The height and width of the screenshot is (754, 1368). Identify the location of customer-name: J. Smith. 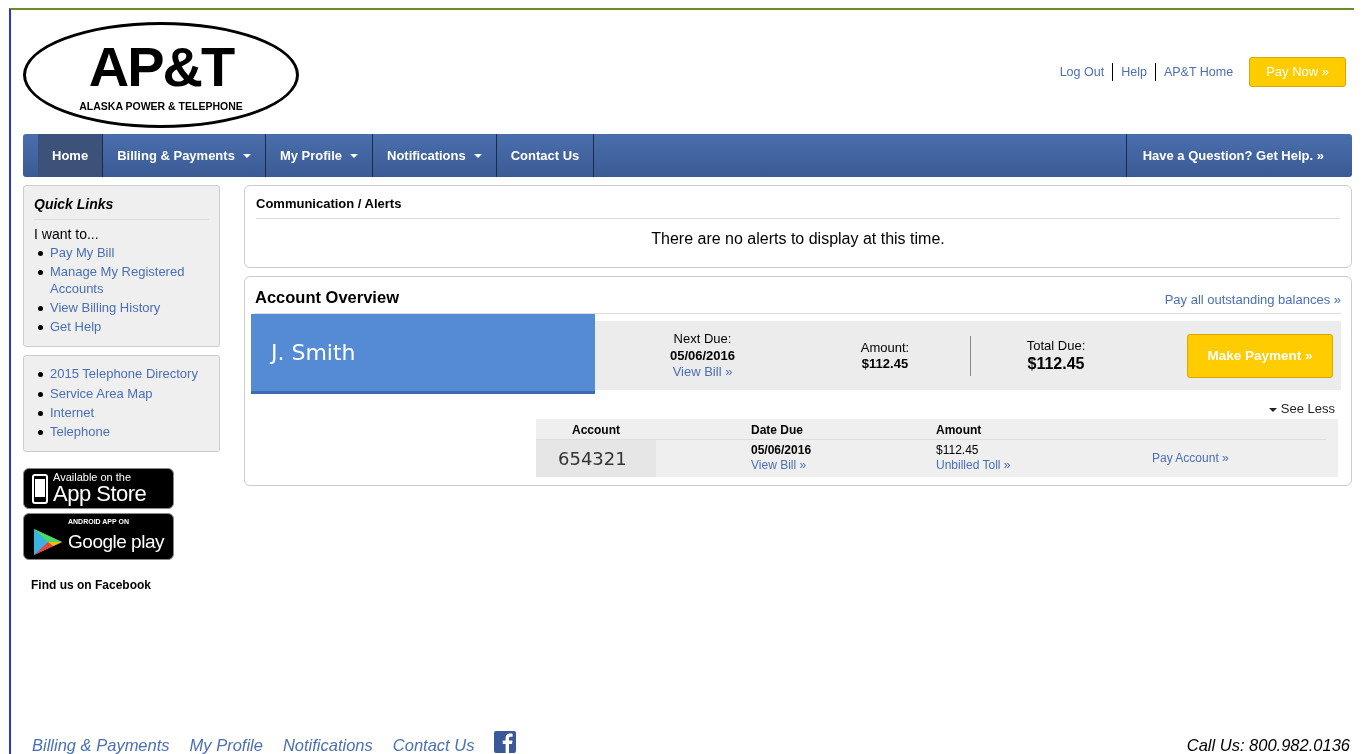
(423, 353).